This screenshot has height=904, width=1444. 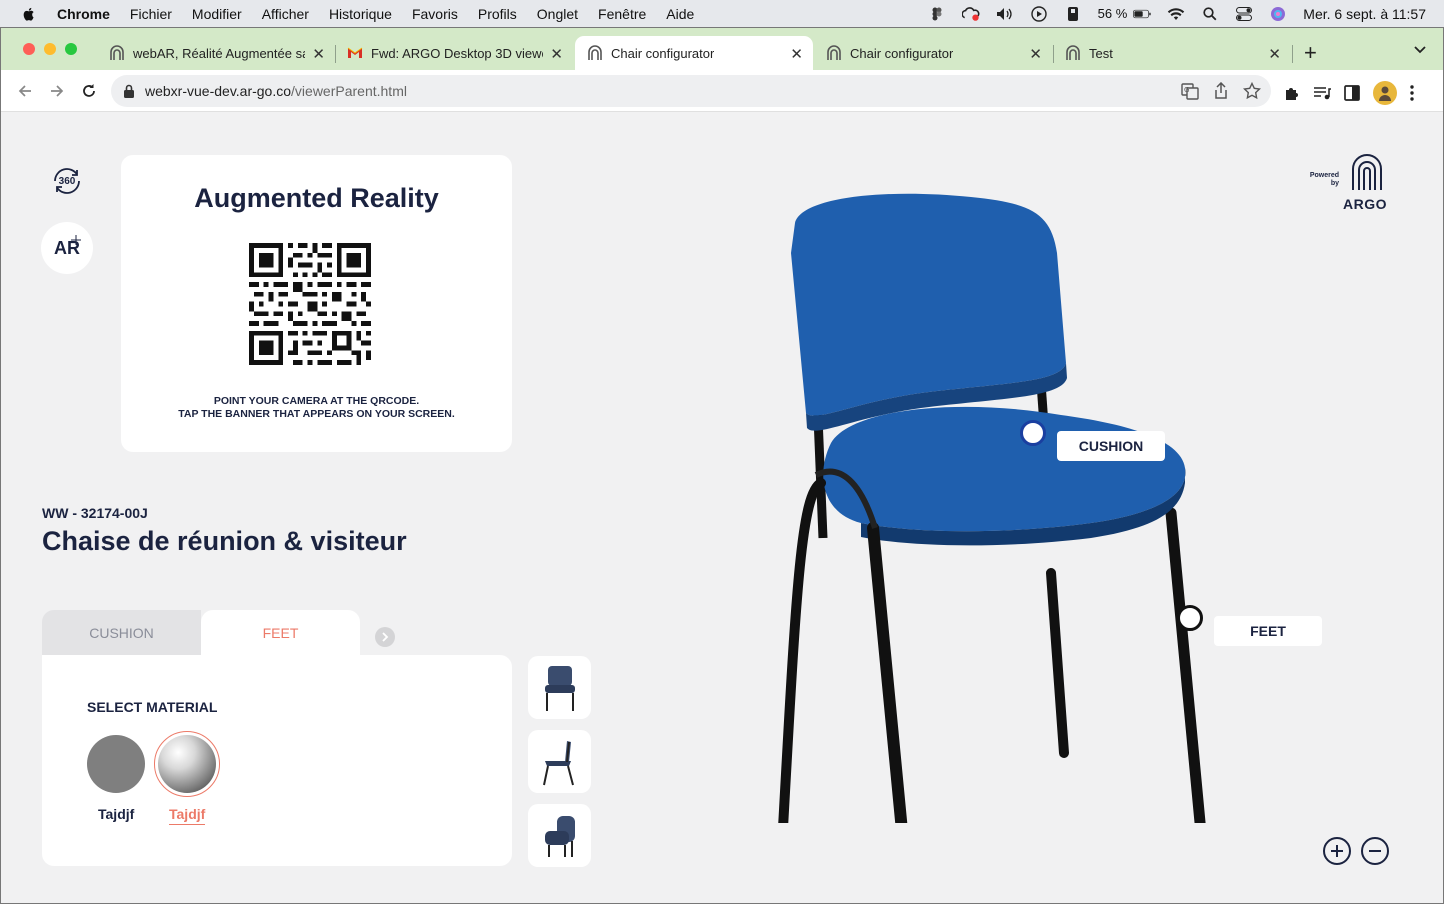 What do you see at coordinates (71, 49) in the screenshot?
I see `zoom-window-button` at bounding box center [71, 49].